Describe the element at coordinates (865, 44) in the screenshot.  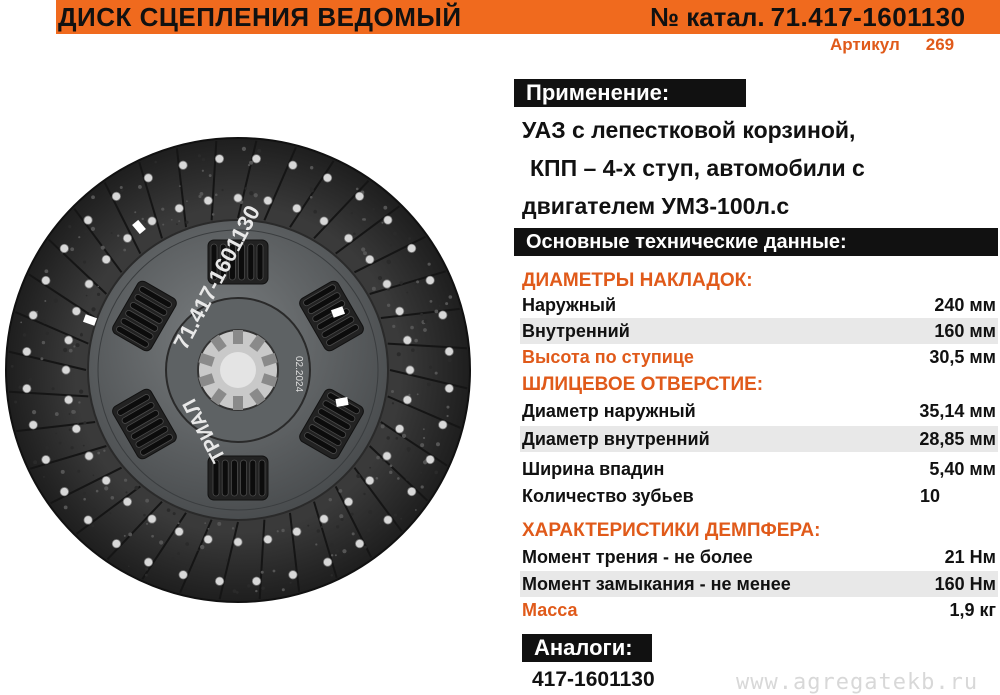
I see `article-label: Артикул` at that location.